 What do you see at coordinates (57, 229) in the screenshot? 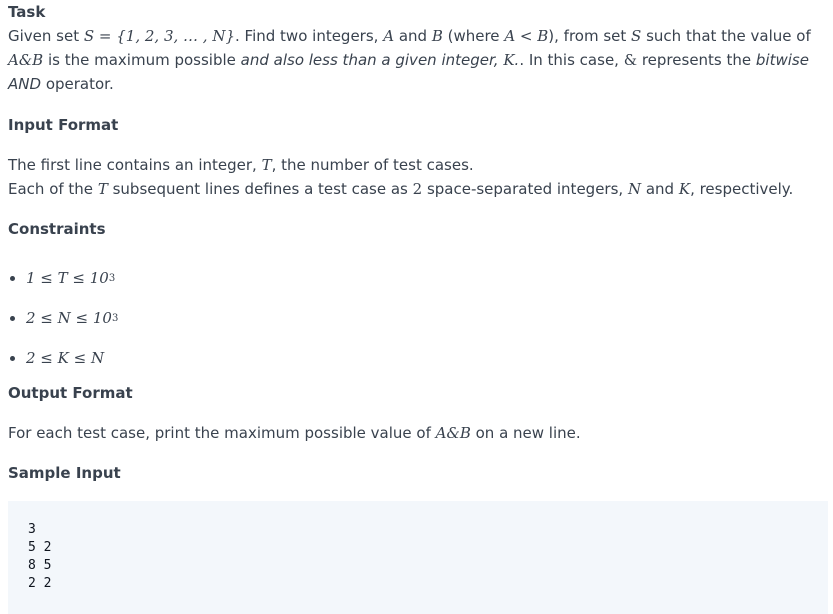
I see `constraints-heading: Constraints` at bounding box center [57, 229].